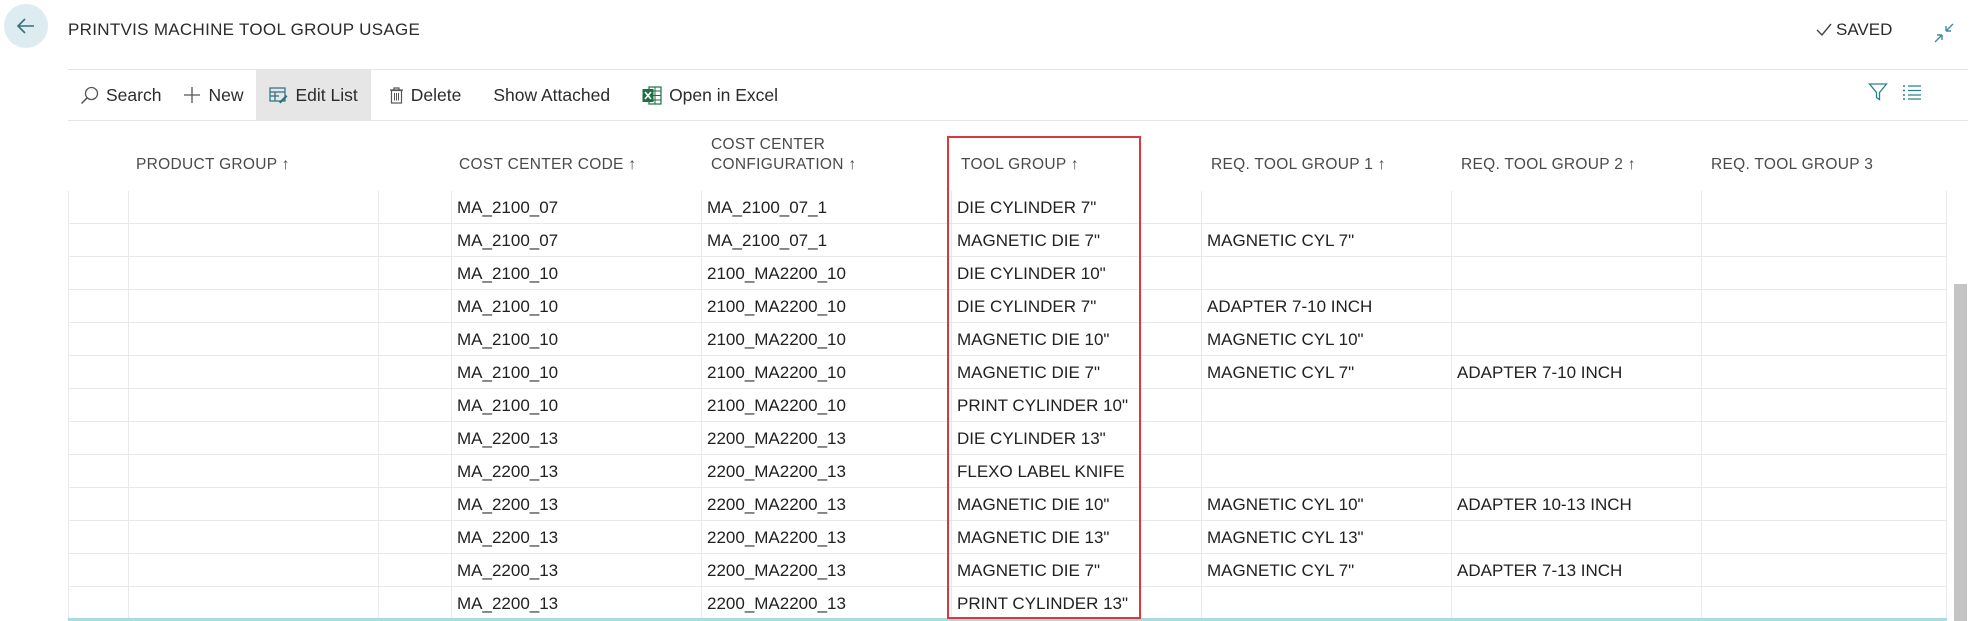 The height and width of the screenshot is (621, 1973). Describe the element at coordinates (1326, 537) in the screenshot. I see `req-tool-group-1-cell: MAGNETIC CYL 13"` at that location.